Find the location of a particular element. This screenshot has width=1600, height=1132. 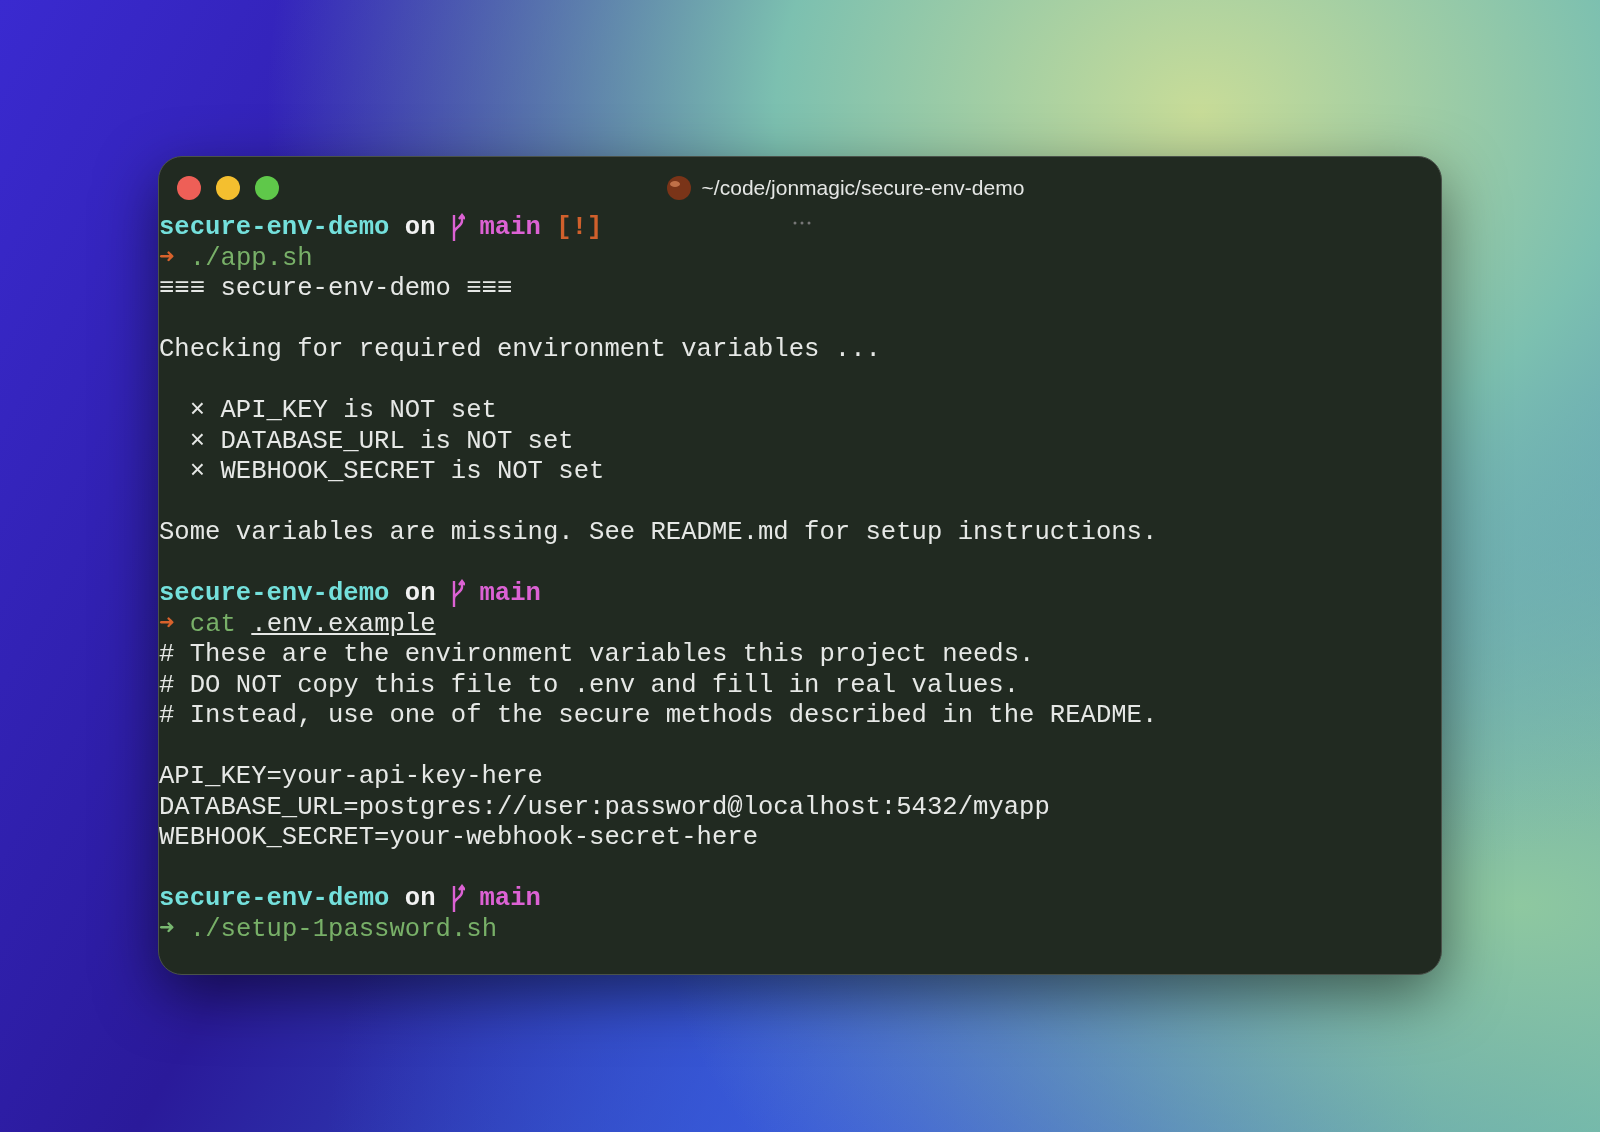

more-icon is located at coordinates (802, 223).